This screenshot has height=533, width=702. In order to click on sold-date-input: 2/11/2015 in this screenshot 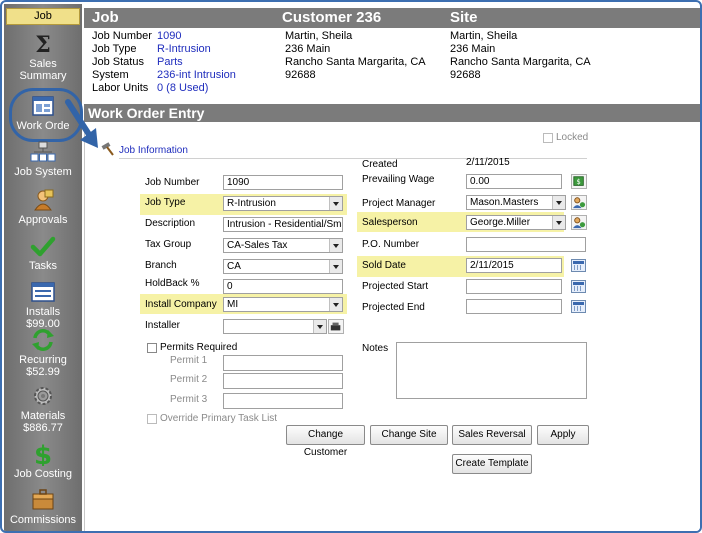, I will do `click(514, 265)`.